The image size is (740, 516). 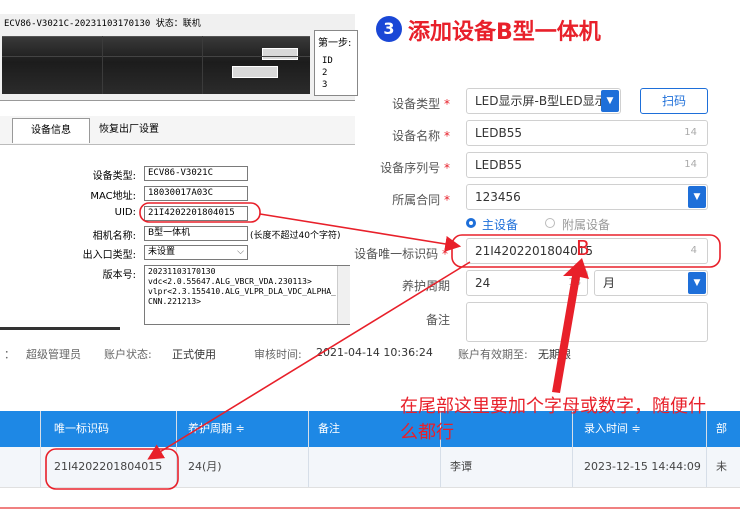 What do you see at coordinates (156, 65) in the screenshot?
I see `camera-preview-image` at bounding box center [156, 65].